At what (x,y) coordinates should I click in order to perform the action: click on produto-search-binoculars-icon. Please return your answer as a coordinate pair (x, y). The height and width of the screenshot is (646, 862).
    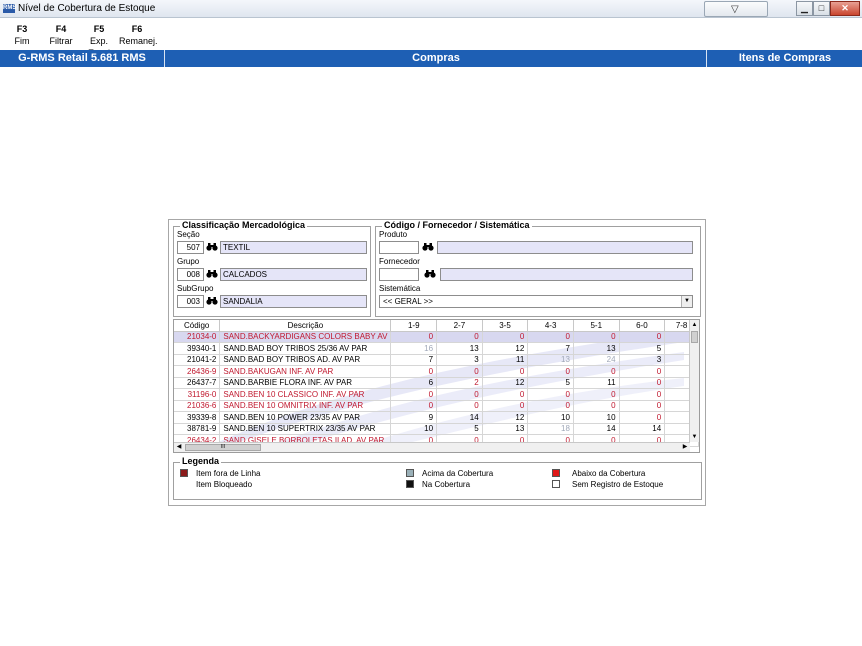
    Looking at the image, I should click on (428, 248).